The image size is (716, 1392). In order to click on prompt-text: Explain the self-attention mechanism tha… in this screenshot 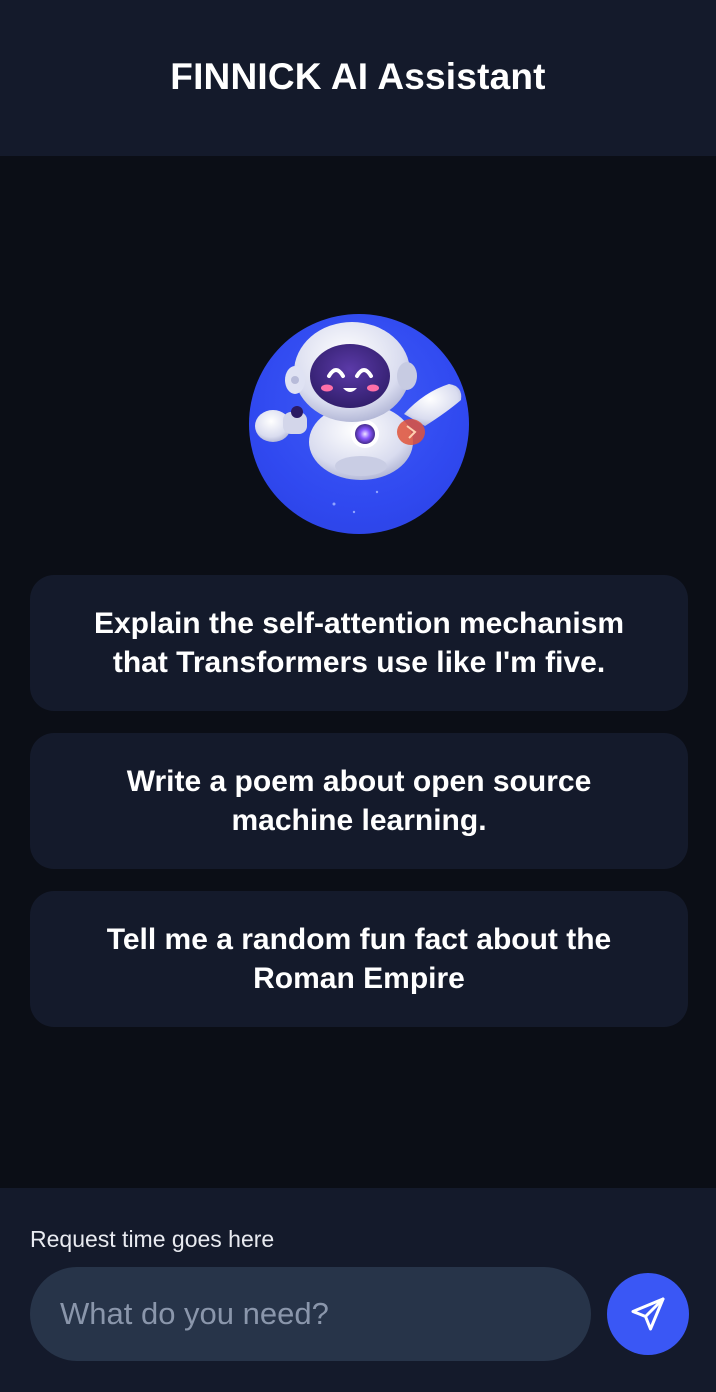, I will do `click(359, 643)`.